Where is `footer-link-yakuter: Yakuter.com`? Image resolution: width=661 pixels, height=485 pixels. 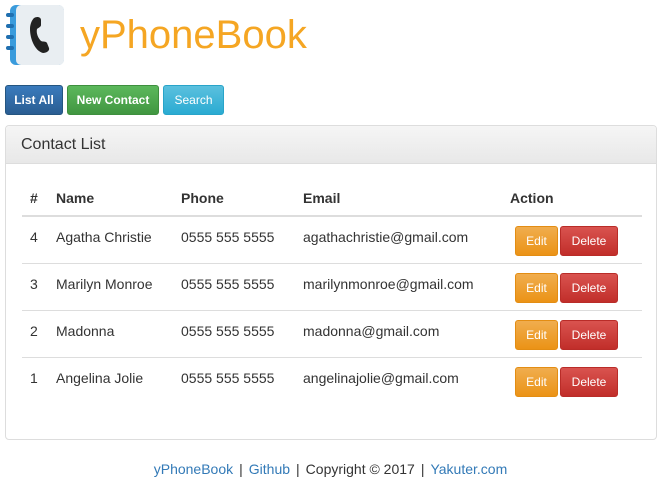
footer-link-yakuter: Yakuter.com is located at coordinates (468, 469).